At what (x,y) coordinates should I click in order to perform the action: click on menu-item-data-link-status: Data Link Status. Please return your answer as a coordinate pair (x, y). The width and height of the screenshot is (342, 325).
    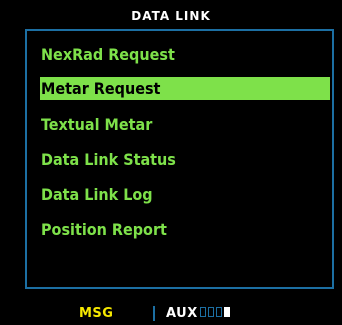
    Looking at the image, I should click on (185, 159).